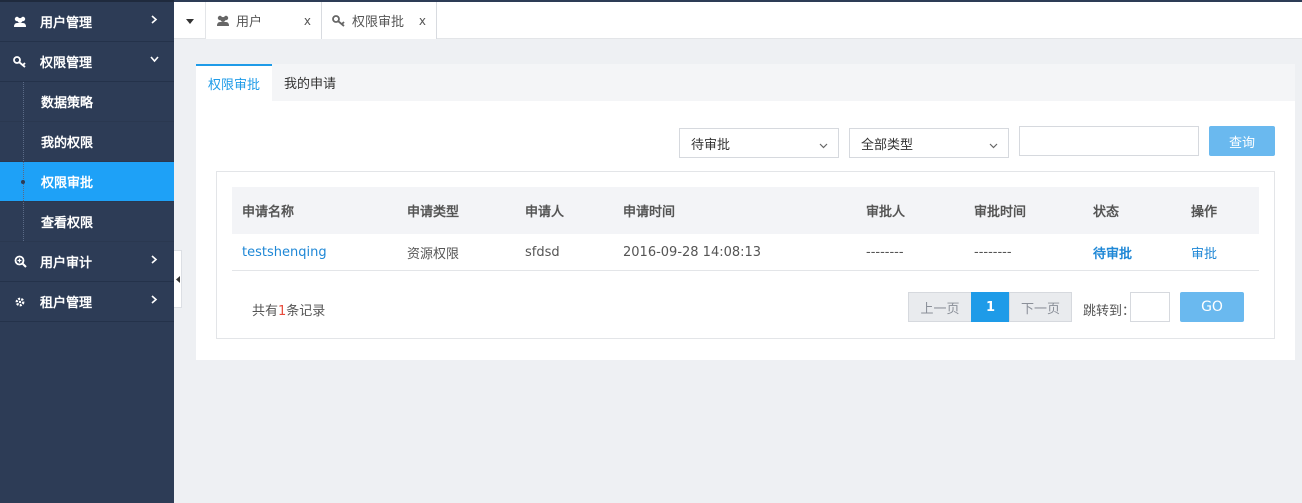 This screenshot has height=503, width=1302. Describe the element at coordinates (711, 145) in the screenshot. I see `status-select-value: 待审批` at that location.